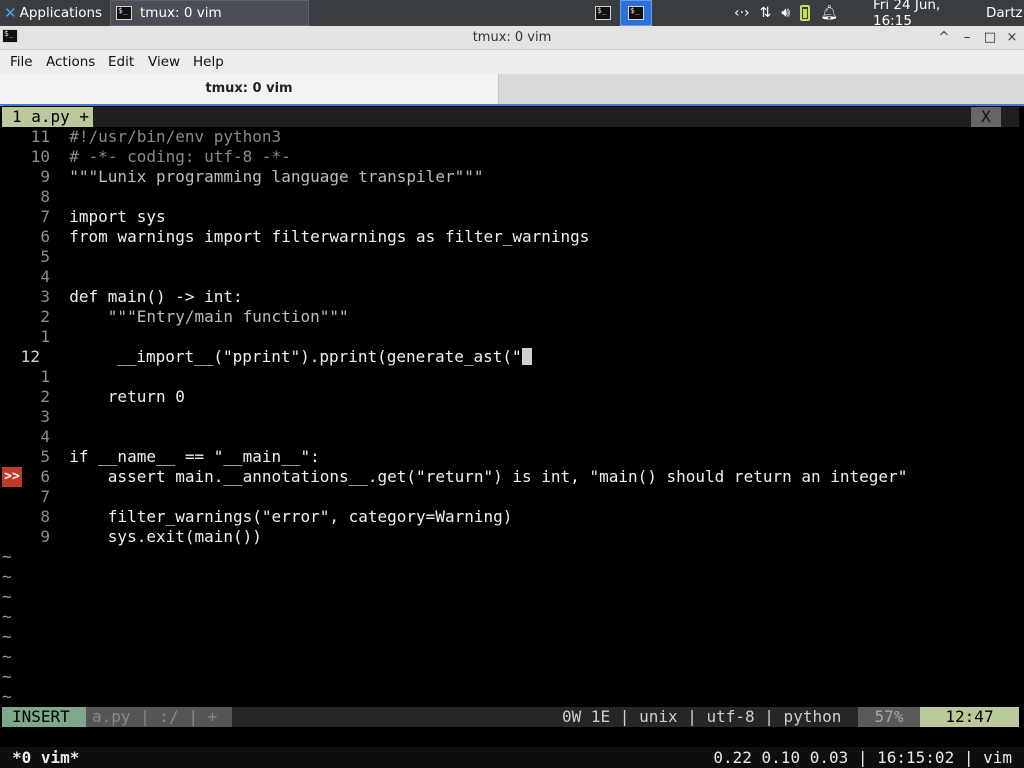  I want to click on line-number-current: 12, so click(30, 356).